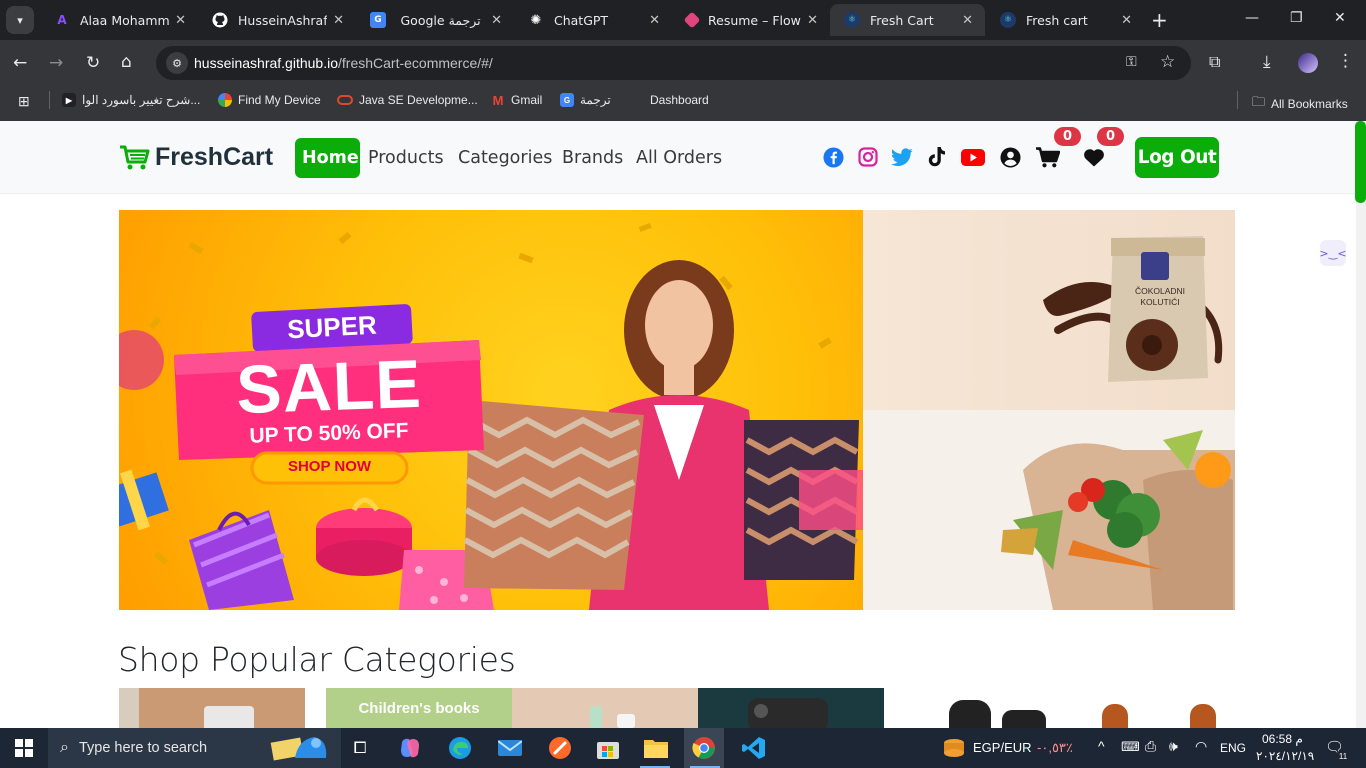 The height and width of the screenshot is (768, 1366). What do you see at coordinates (69, 100) in the screenshot?
I see `bookmark-favicon-icon: ▶` at bounding box center [69, 100].